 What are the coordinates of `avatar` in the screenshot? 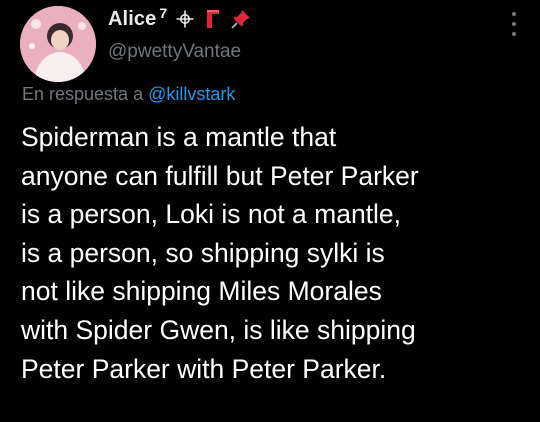 It's located at (58, 44).